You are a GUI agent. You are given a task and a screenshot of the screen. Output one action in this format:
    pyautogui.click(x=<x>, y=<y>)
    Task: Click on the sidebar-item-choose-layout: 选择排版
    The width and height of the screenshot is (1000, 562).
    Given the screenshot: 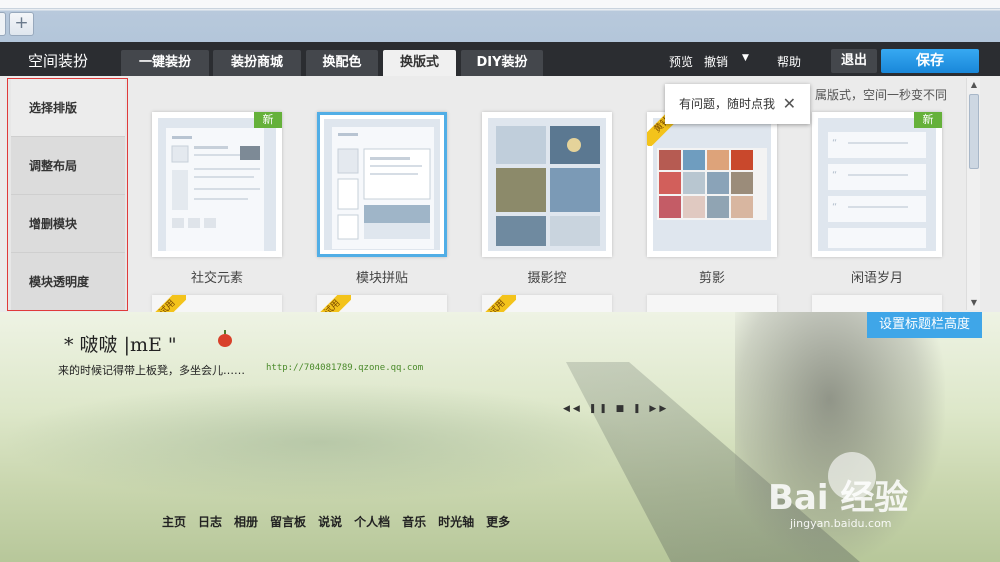 What is the action you would take?
    pyautogui.click(x=68, y=108)
    